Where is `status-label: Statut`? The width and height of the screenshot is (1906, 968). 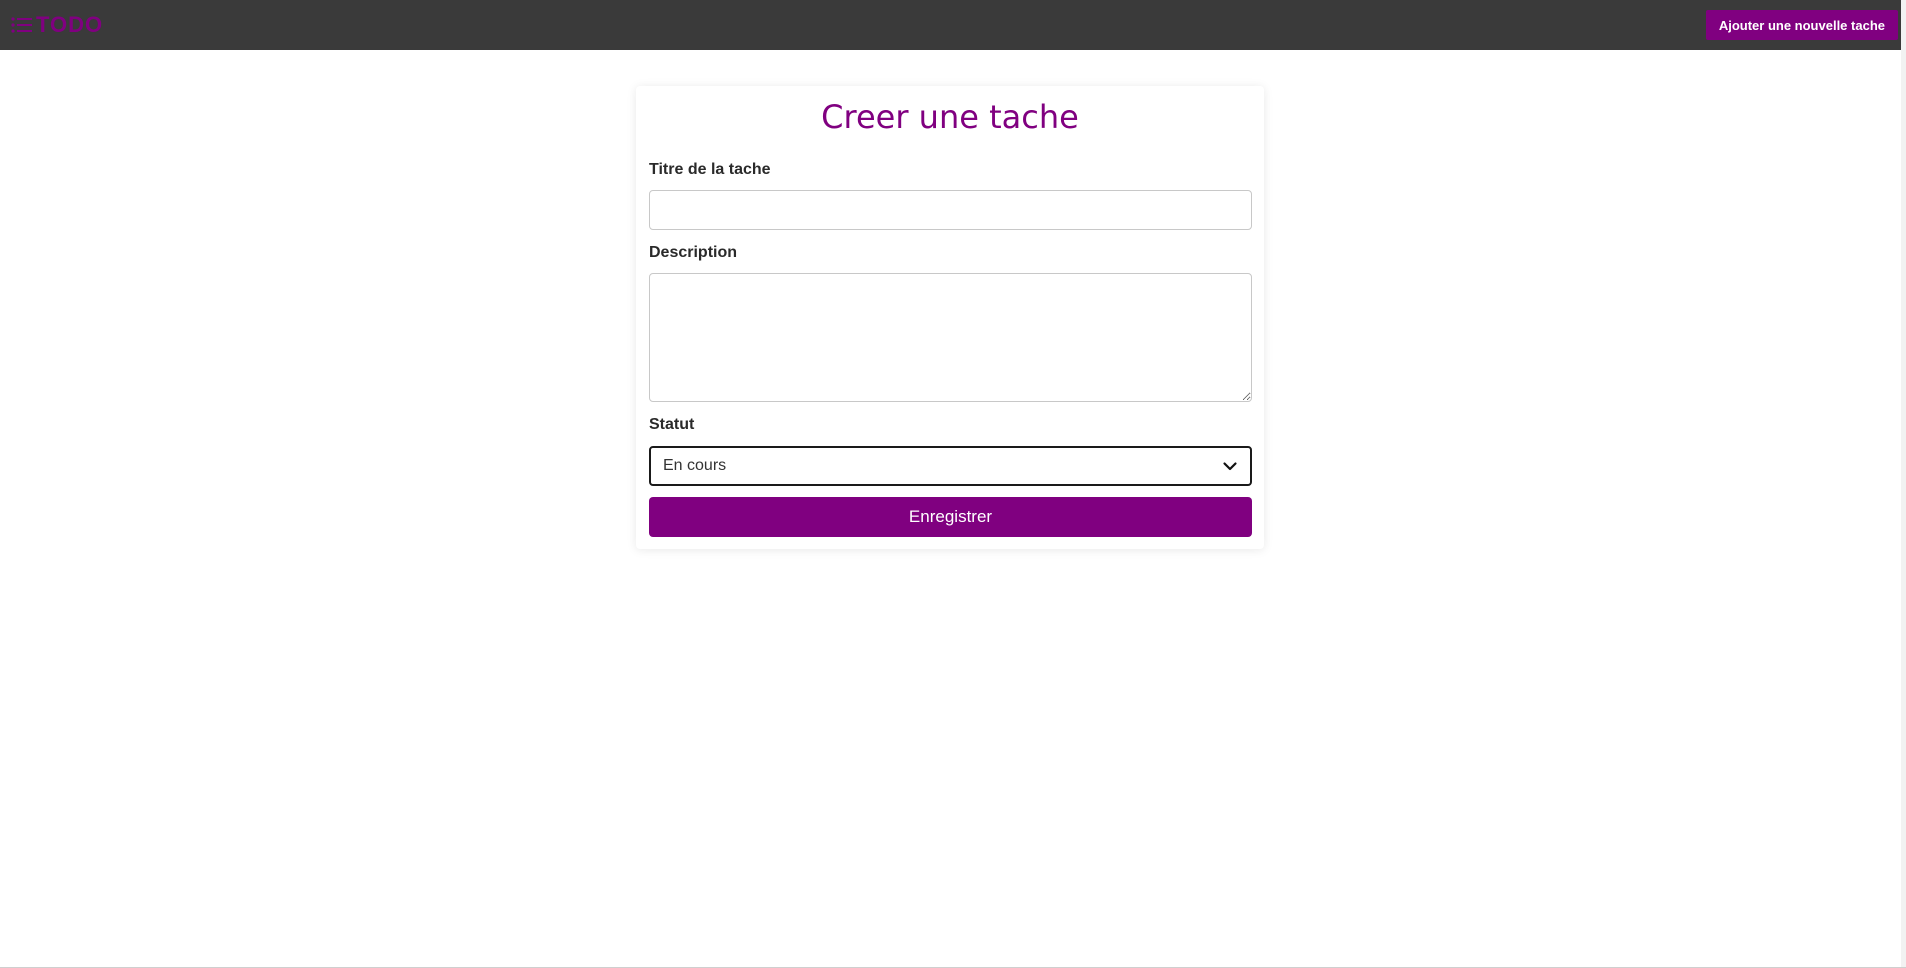
status-label: Statut is located at coordinates (672, 424).